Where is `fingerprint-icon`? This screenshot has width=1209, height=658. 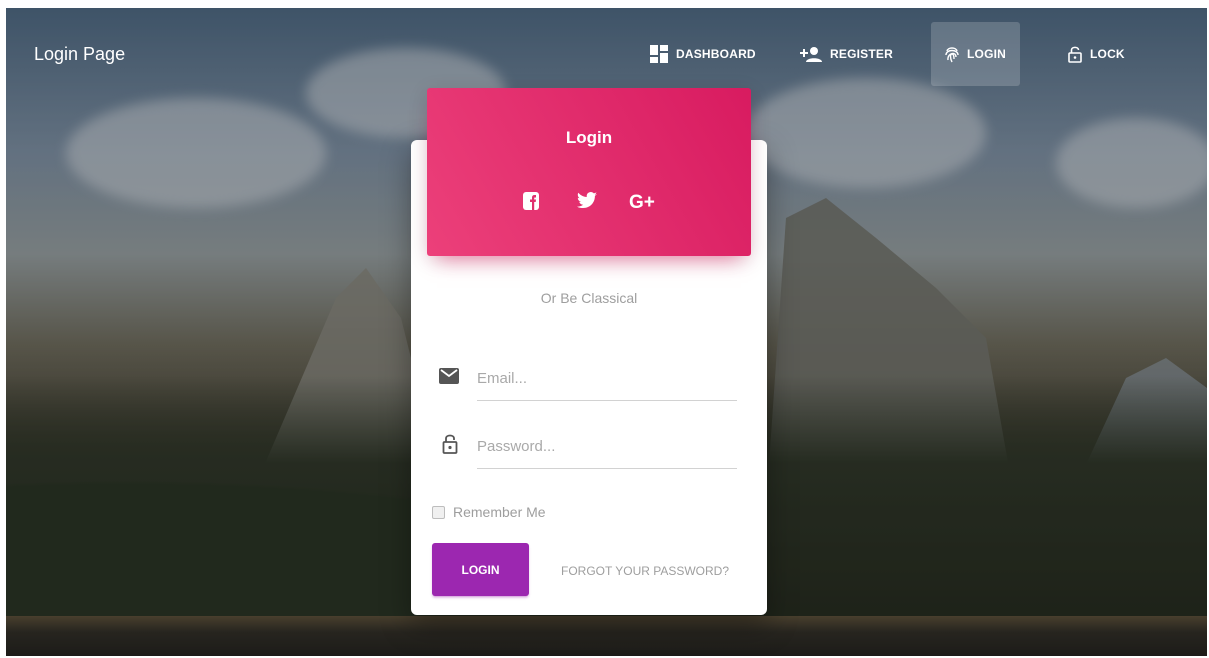
fingerprint-icon is located at coordinates (952, 55).